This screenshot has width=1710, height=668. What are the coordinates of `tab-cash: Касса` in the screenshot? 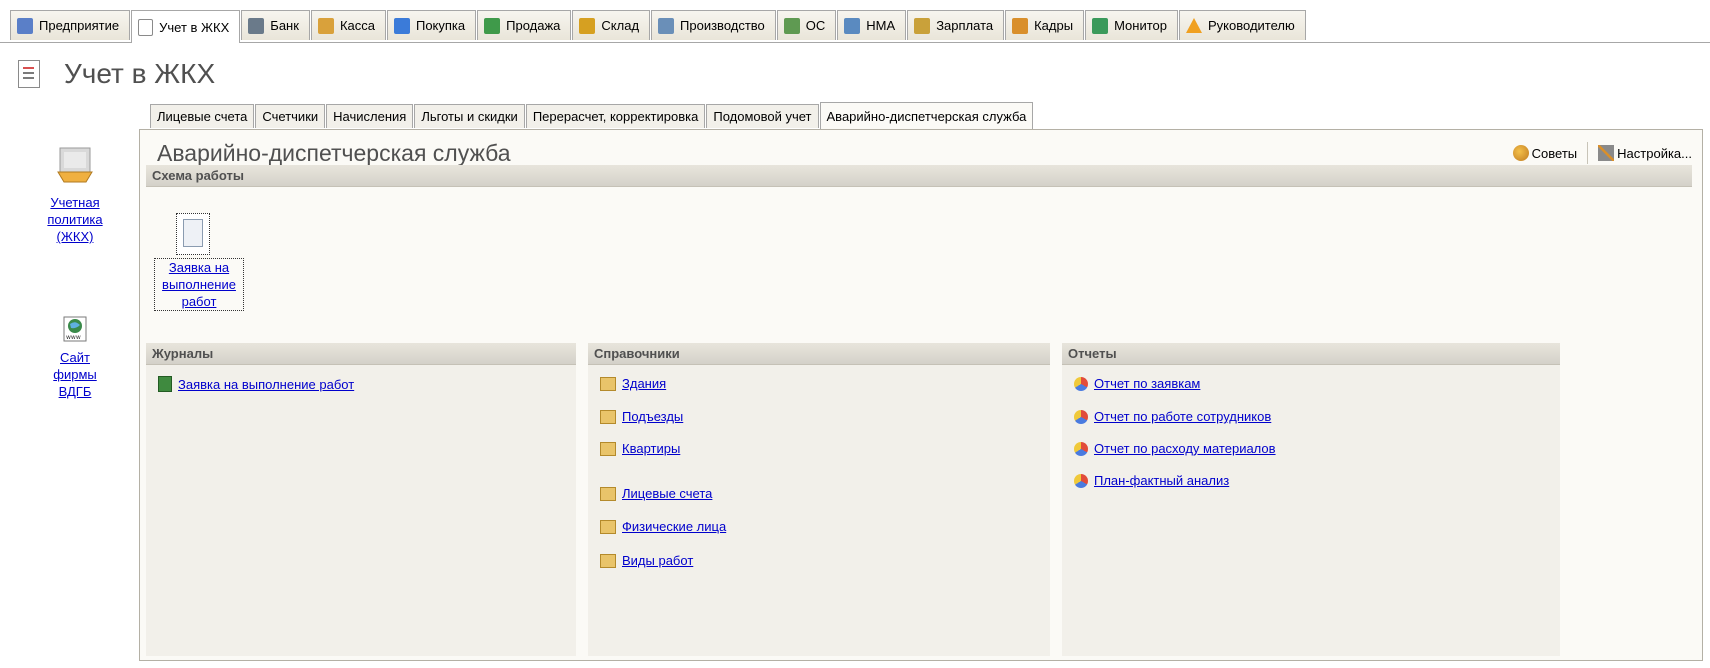 It's located at (348, 25).